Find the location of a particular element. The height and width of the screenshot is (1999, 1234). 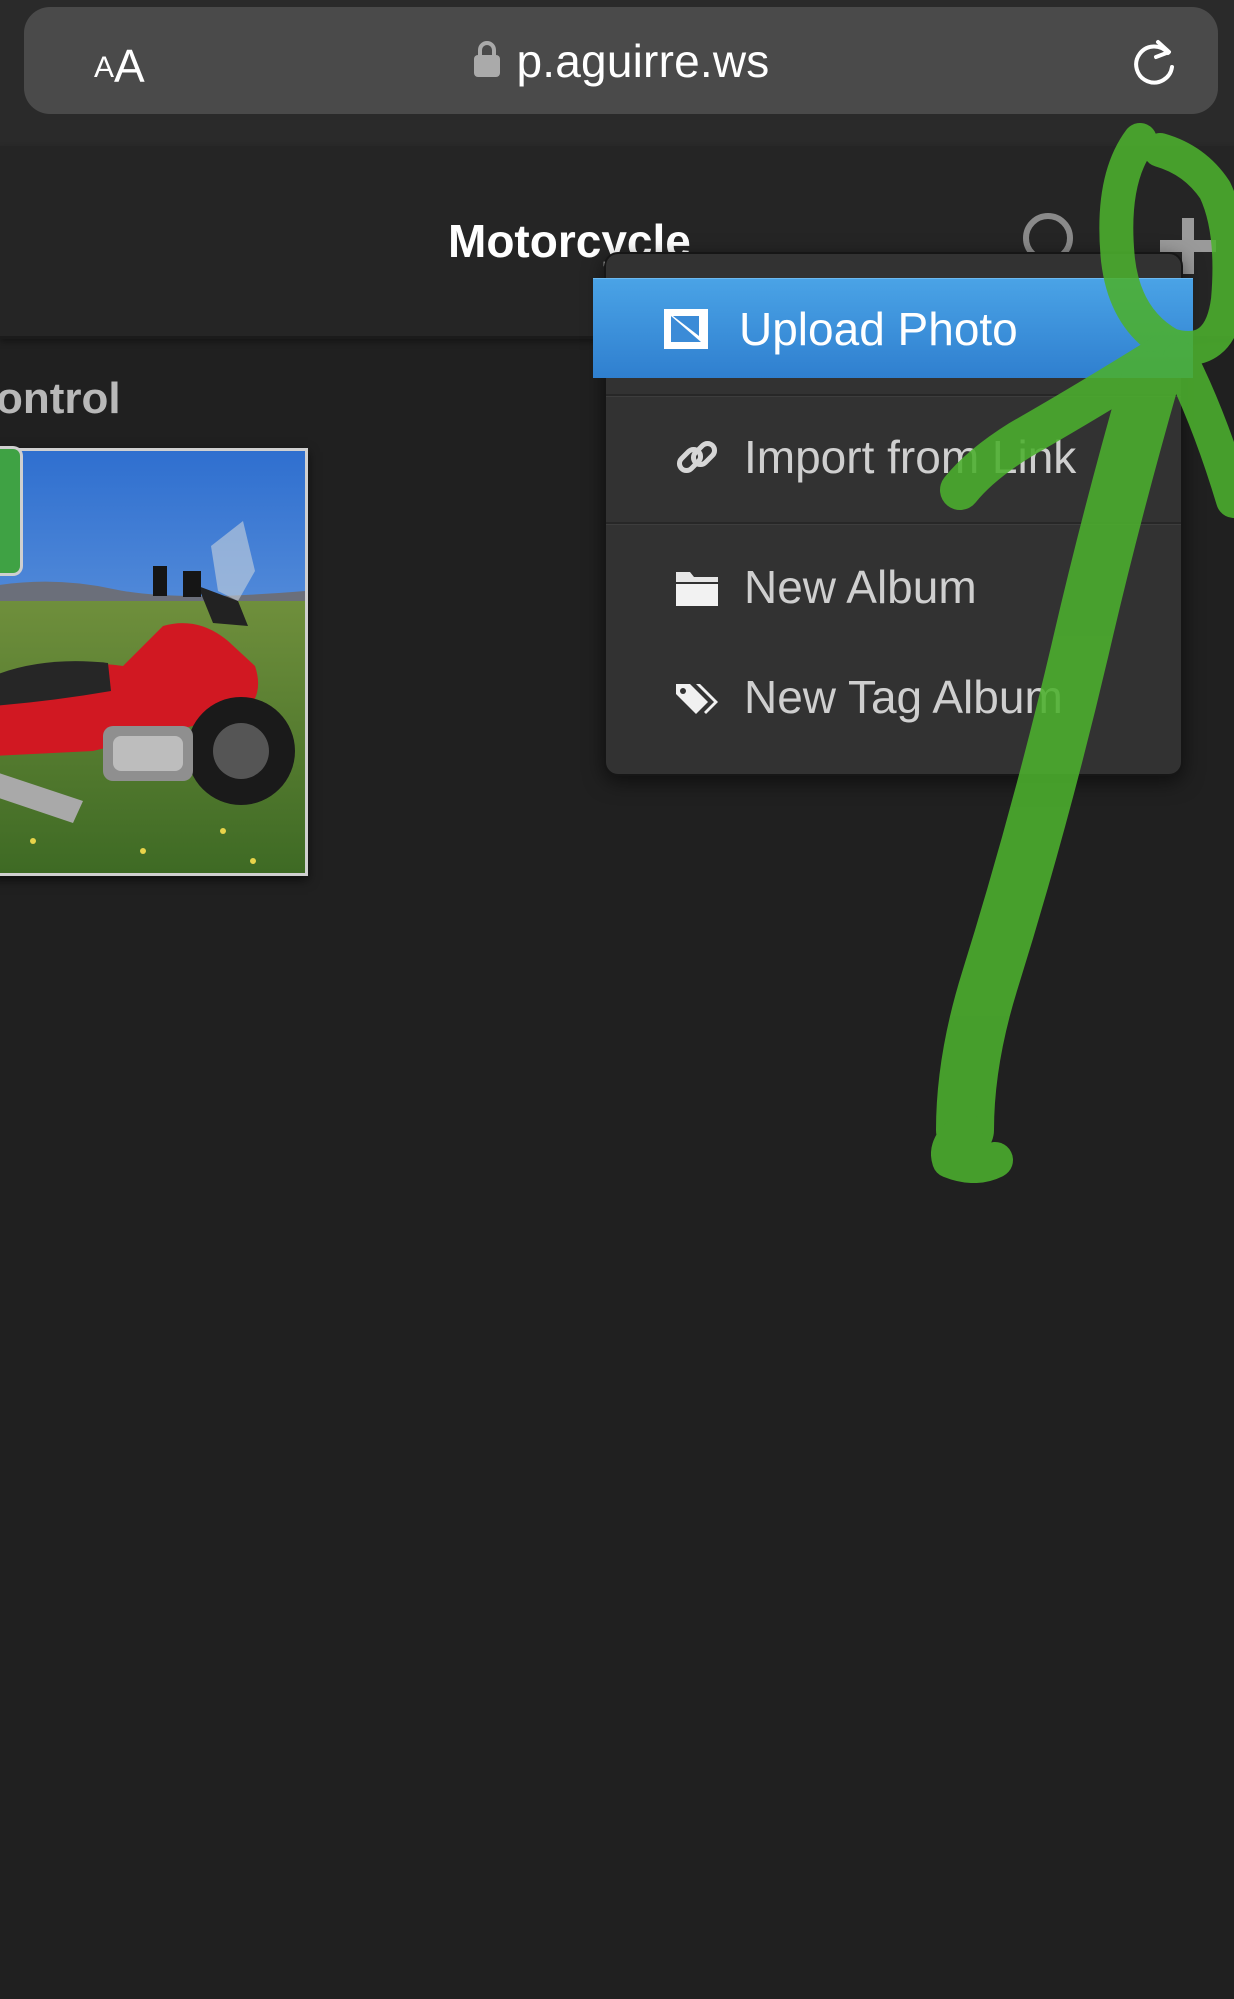

address-bar: A A p.aguirre.ws is located at coordinates (621, 60).